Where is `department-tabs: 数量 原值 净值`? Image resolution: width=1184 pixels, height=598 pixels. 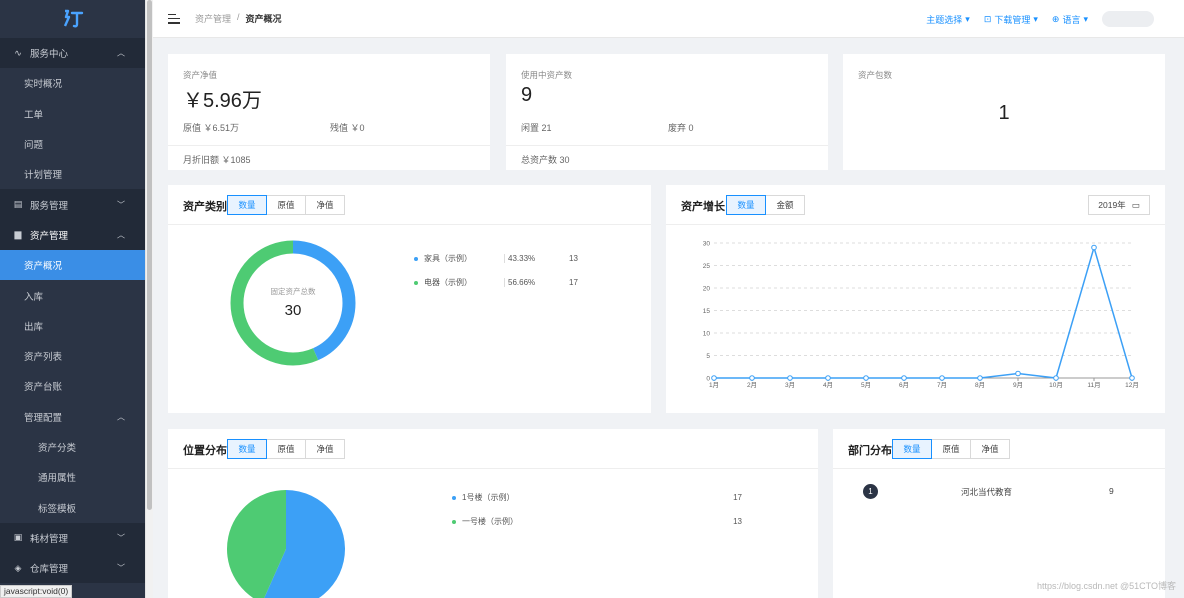
department-tabs: 数量 原值 净值 is located at coordinates (951, 449).